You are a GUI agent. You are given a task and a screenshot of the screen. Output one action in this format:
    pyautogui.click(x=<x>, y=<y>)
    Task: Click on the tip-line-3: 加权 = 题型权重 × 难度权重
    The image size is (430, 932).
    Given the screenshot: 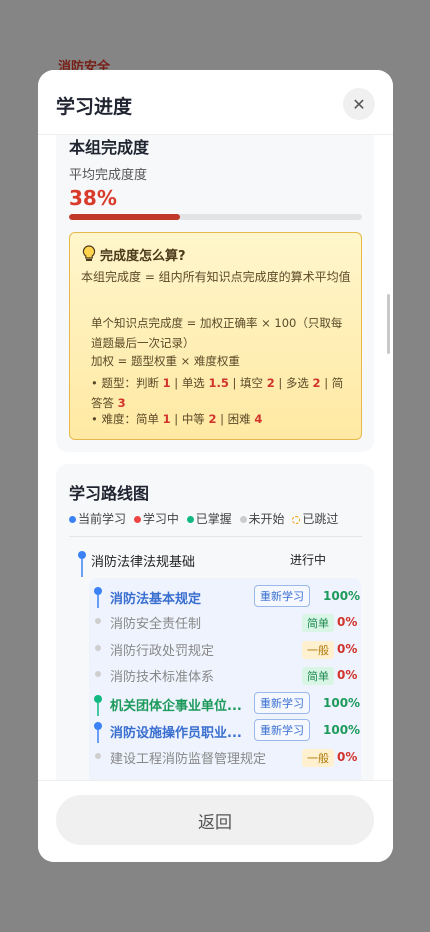 What is the action you would take?
    pyautogui.click(x=165, y=361)
    